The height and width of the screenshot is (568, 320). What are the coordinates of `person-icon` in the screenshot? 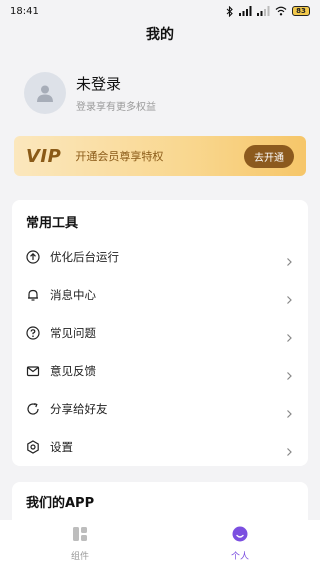 It's located at (240, 536).